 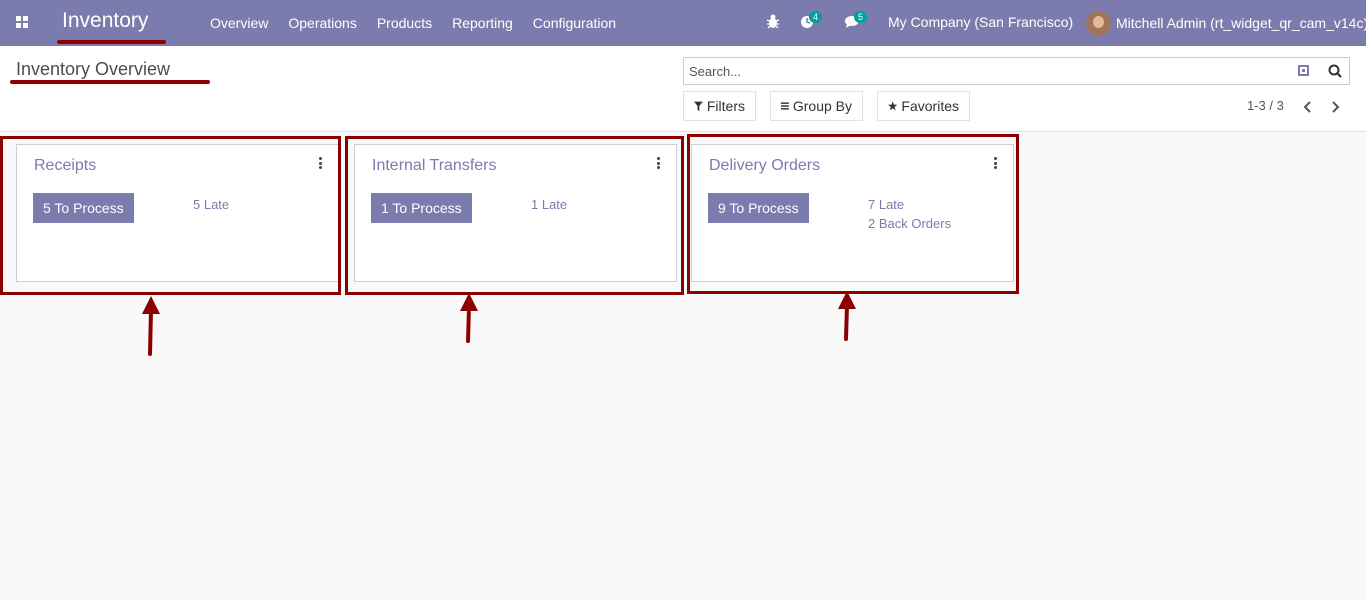 What do you see at coordinates (861, 17) in the screenshot?
I see `messages-count-badge: 5` at bounding box center [861, 17].